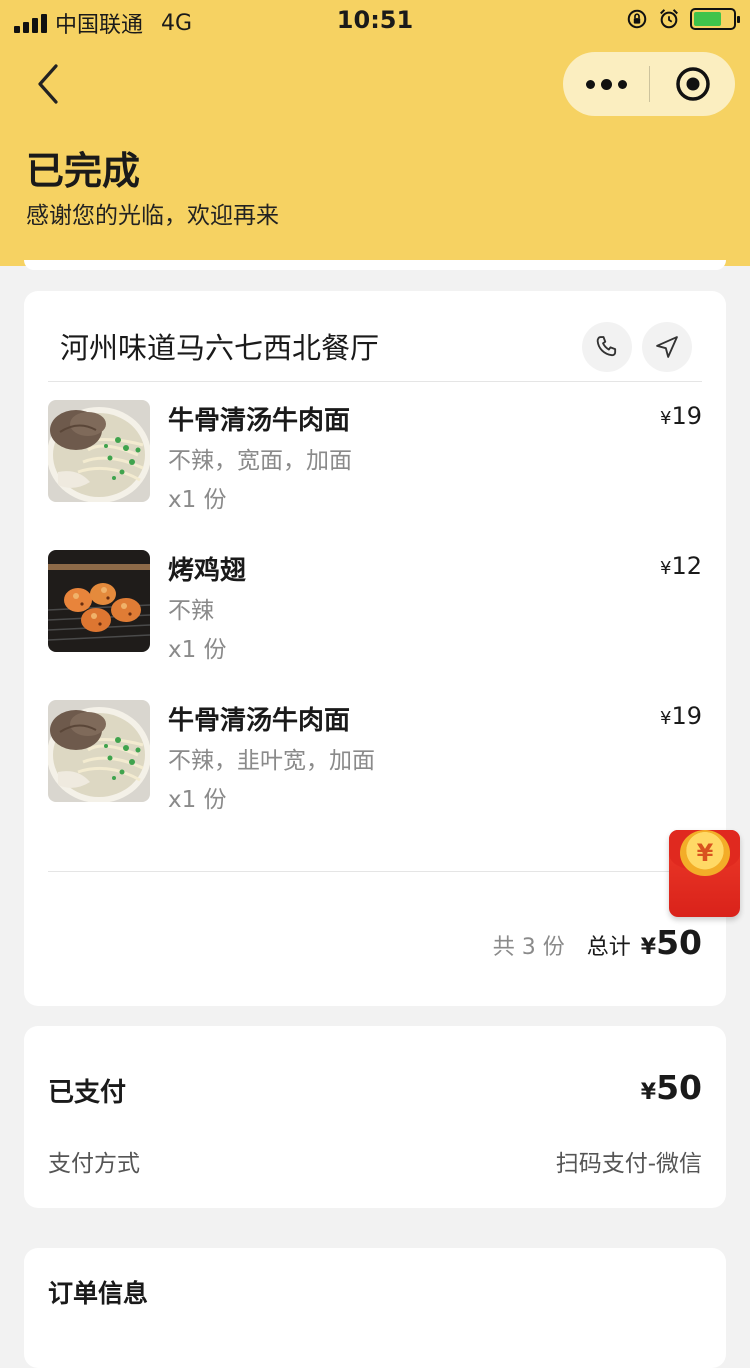 The image size is (750, 1368). I want to click on order-item: 牛骨清汤牛肉面 不辣，韭叶宽，加面 x1 份 ¥19, so click(375, 756).